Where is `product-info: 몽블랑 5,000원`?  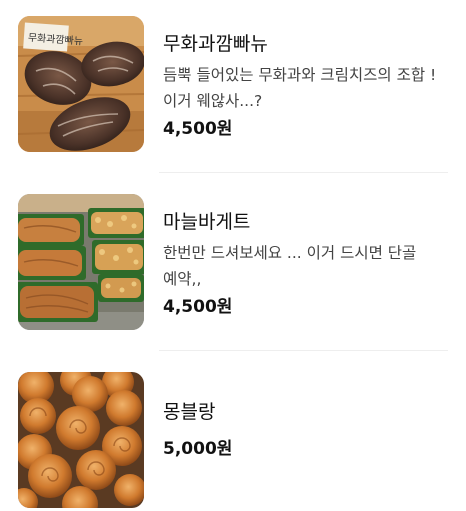 product-info: 몽블랑 5,000원 is located at coordinates (305, 416).